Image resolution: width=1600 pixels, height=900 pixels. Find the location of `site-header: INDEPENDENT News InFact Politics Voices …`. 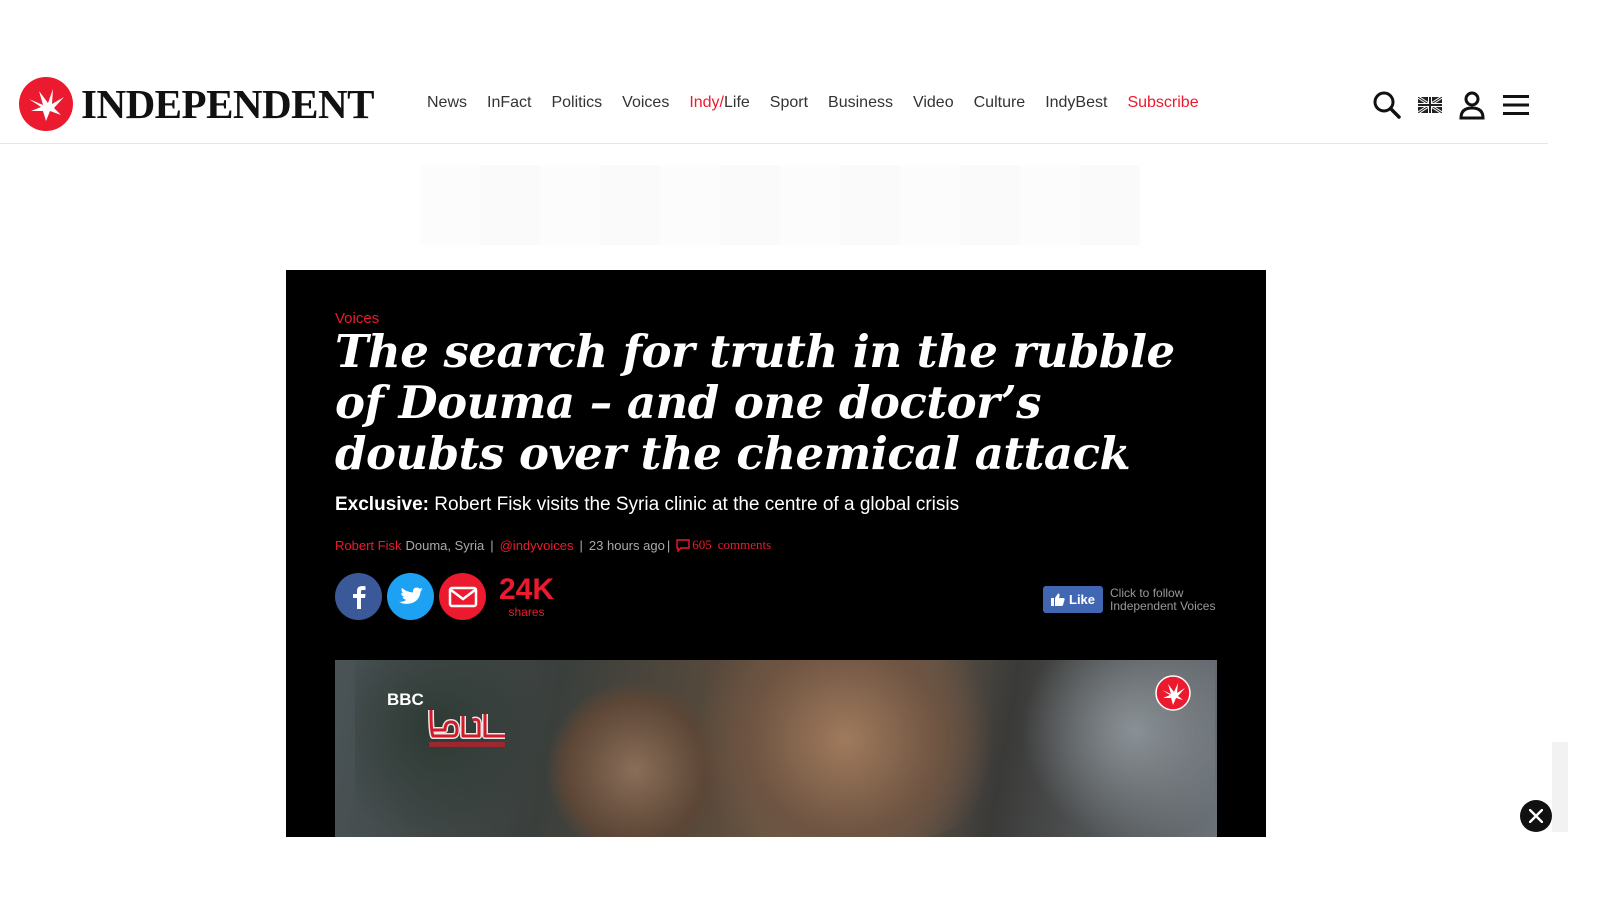

site-header: INDEPENDENT News InFact Politics Voices … is located at coordinates (774, 107).